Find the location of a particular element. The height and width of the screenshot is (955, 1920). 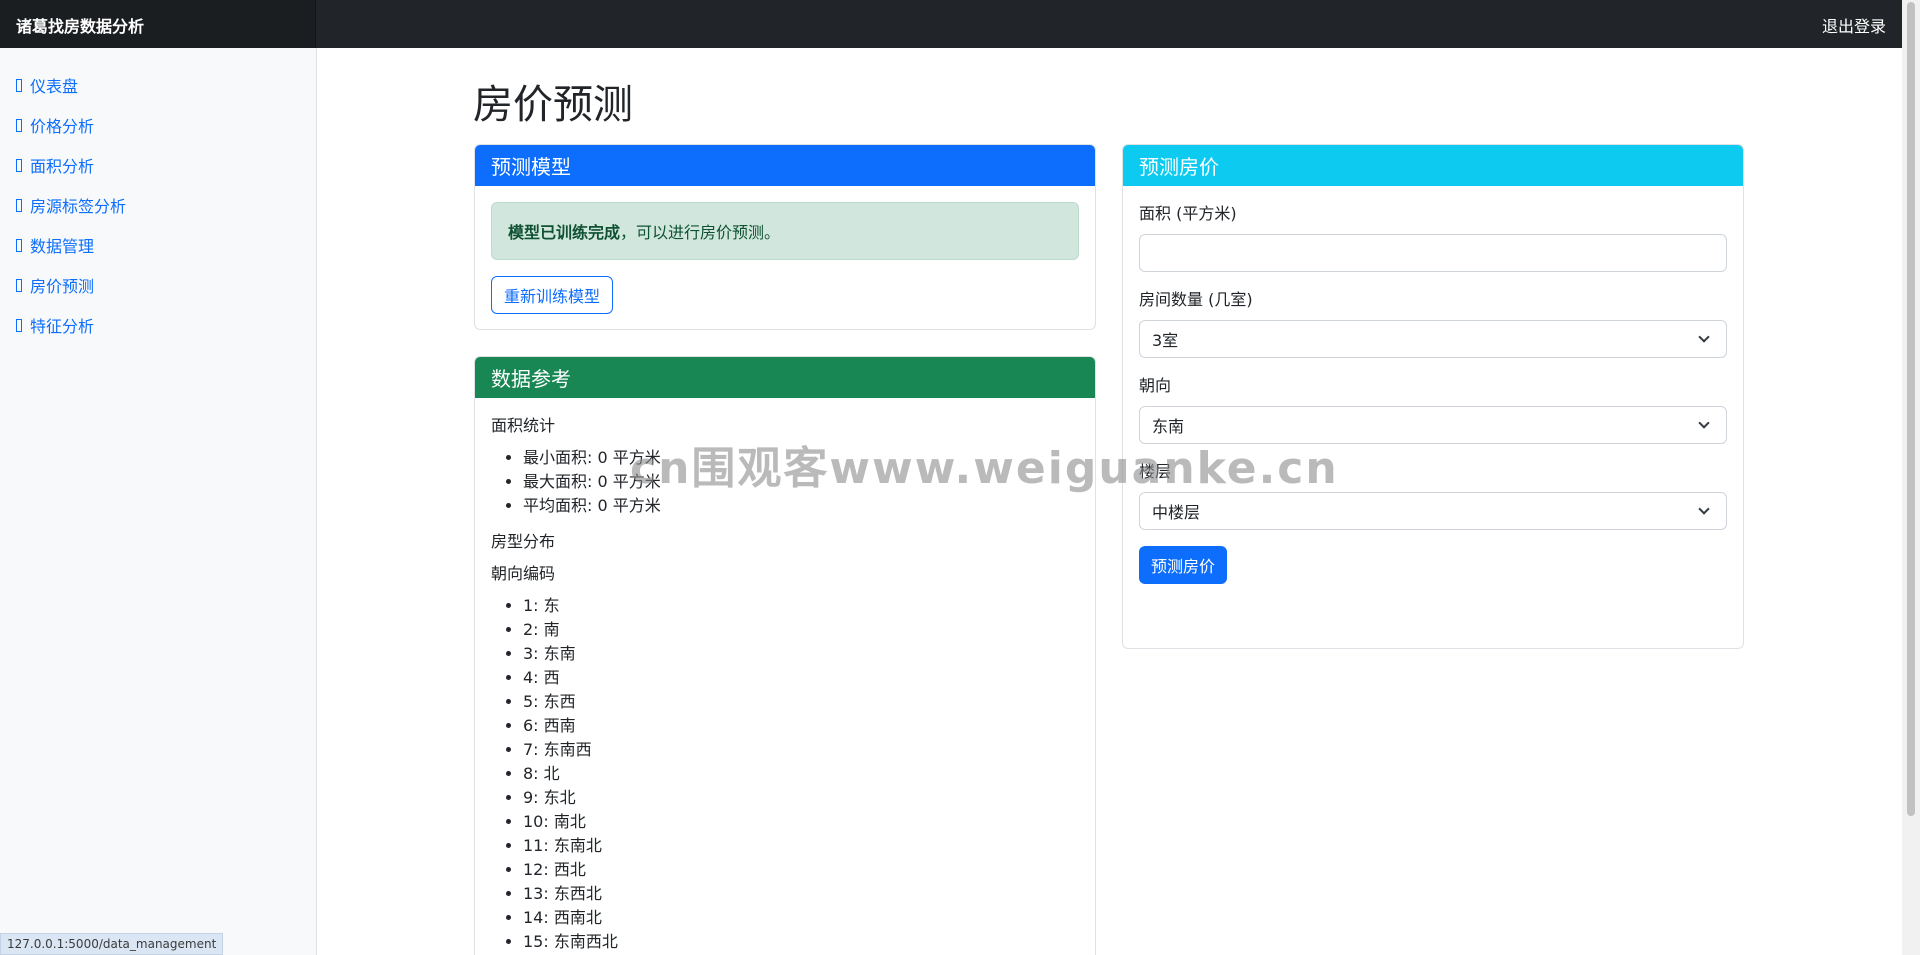

sidebar-item-tag-analysis: 房源标签分析 is located at coordinates (71, 205).